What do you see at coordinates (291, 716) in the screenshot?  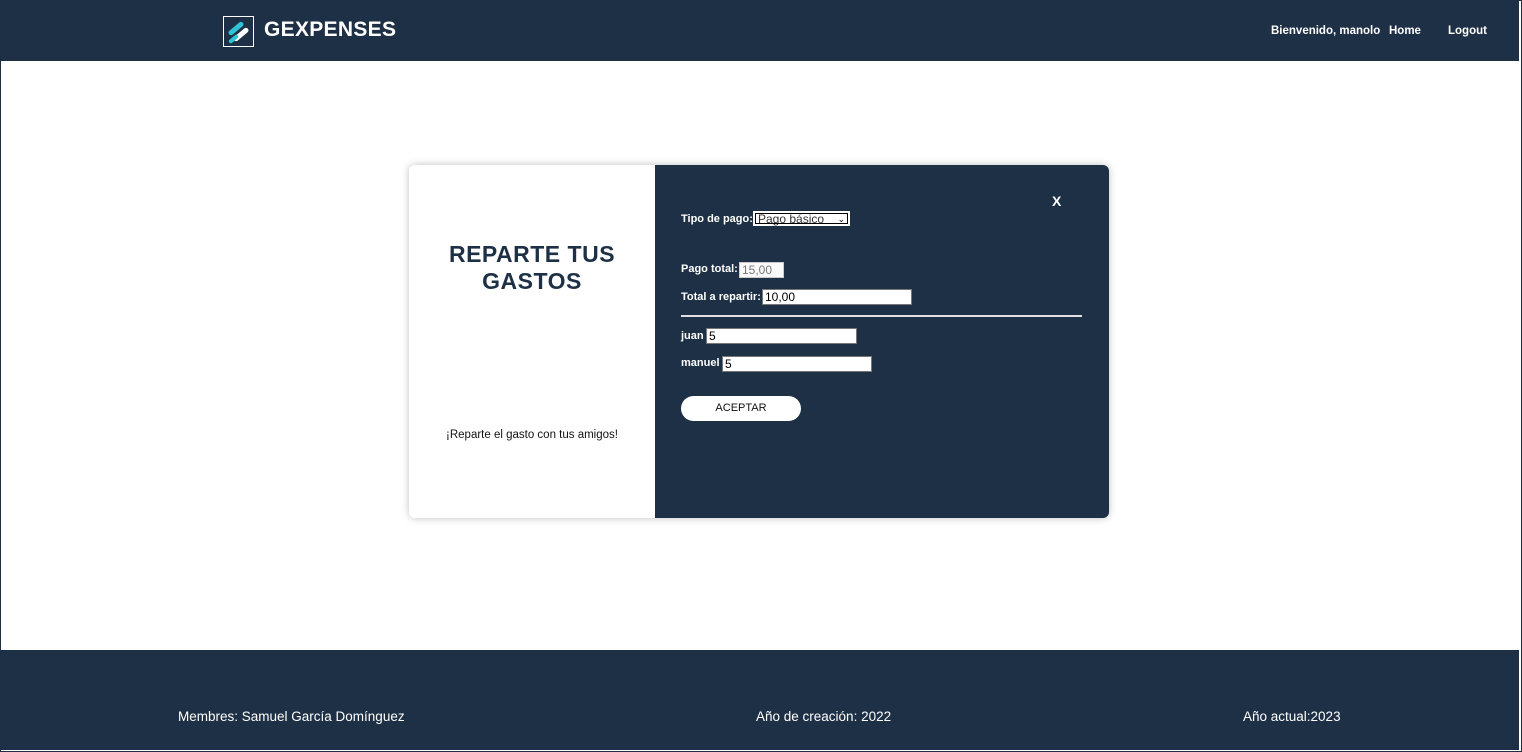 I see `footer-members: Membres: Samuel García Domínguez` at bounding box center [291, 716].